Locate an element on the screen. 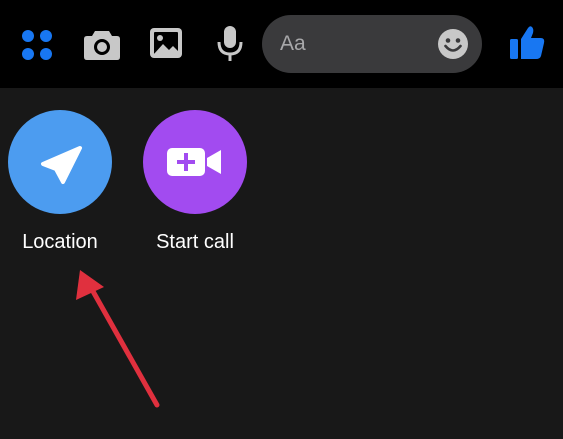 The width and height of the screenshot is (563, 439). gallery-icon is located at coordinates (166, 43).